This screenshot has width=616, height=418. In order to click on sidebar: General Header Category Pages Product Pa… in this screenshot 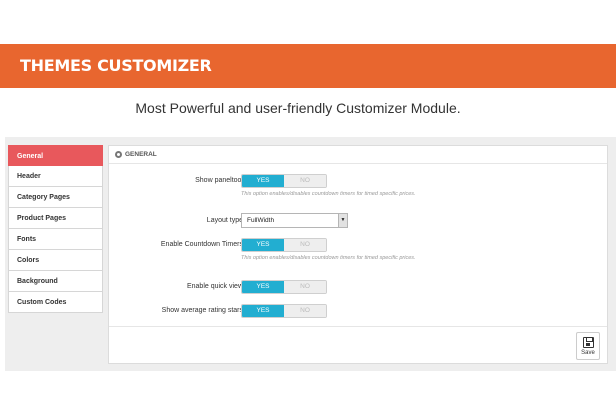, I will do `click(55, 229)`.